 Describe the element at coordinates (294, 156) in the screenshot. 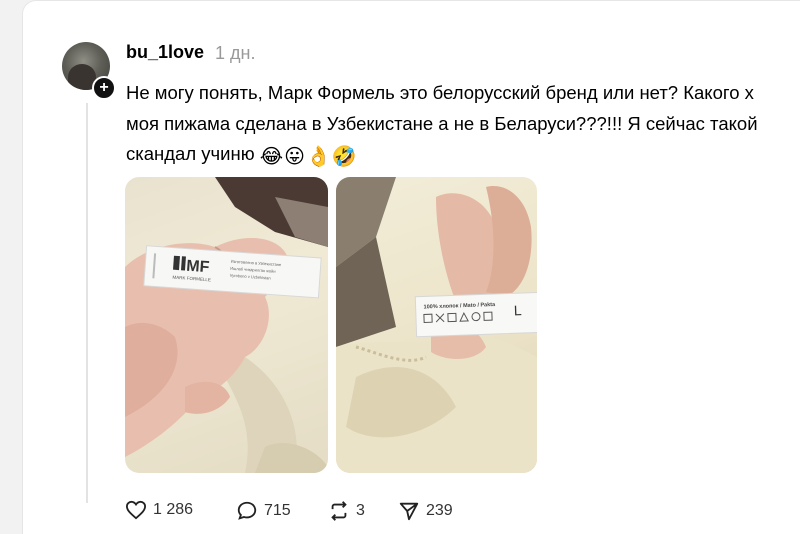

I see `emoji-tongue: 😛` at that location.